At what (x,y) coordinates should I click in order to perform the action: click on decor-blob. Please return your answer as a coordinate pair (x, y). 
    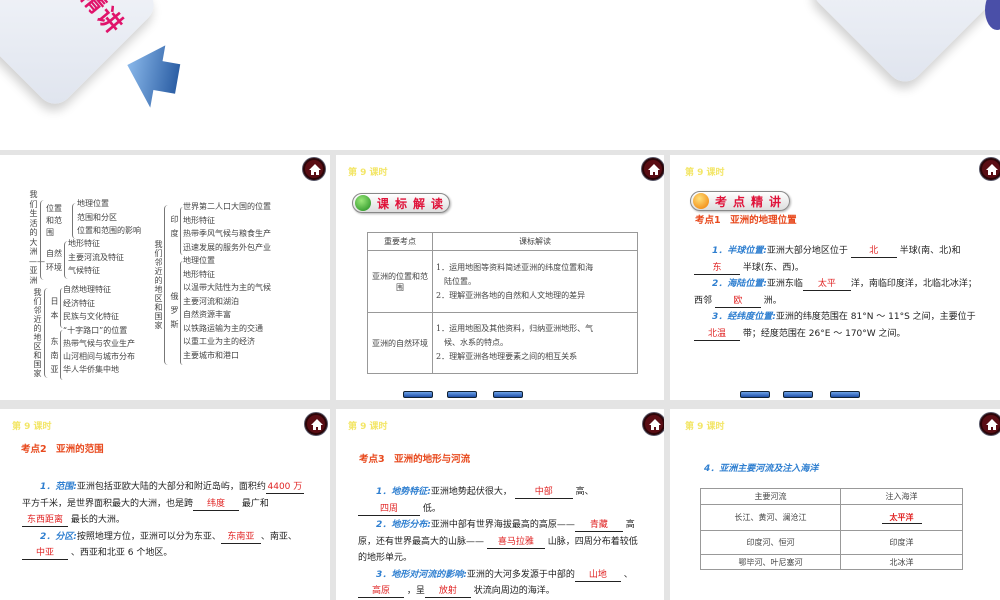
    Looking at the image, I should click on (992, 15).